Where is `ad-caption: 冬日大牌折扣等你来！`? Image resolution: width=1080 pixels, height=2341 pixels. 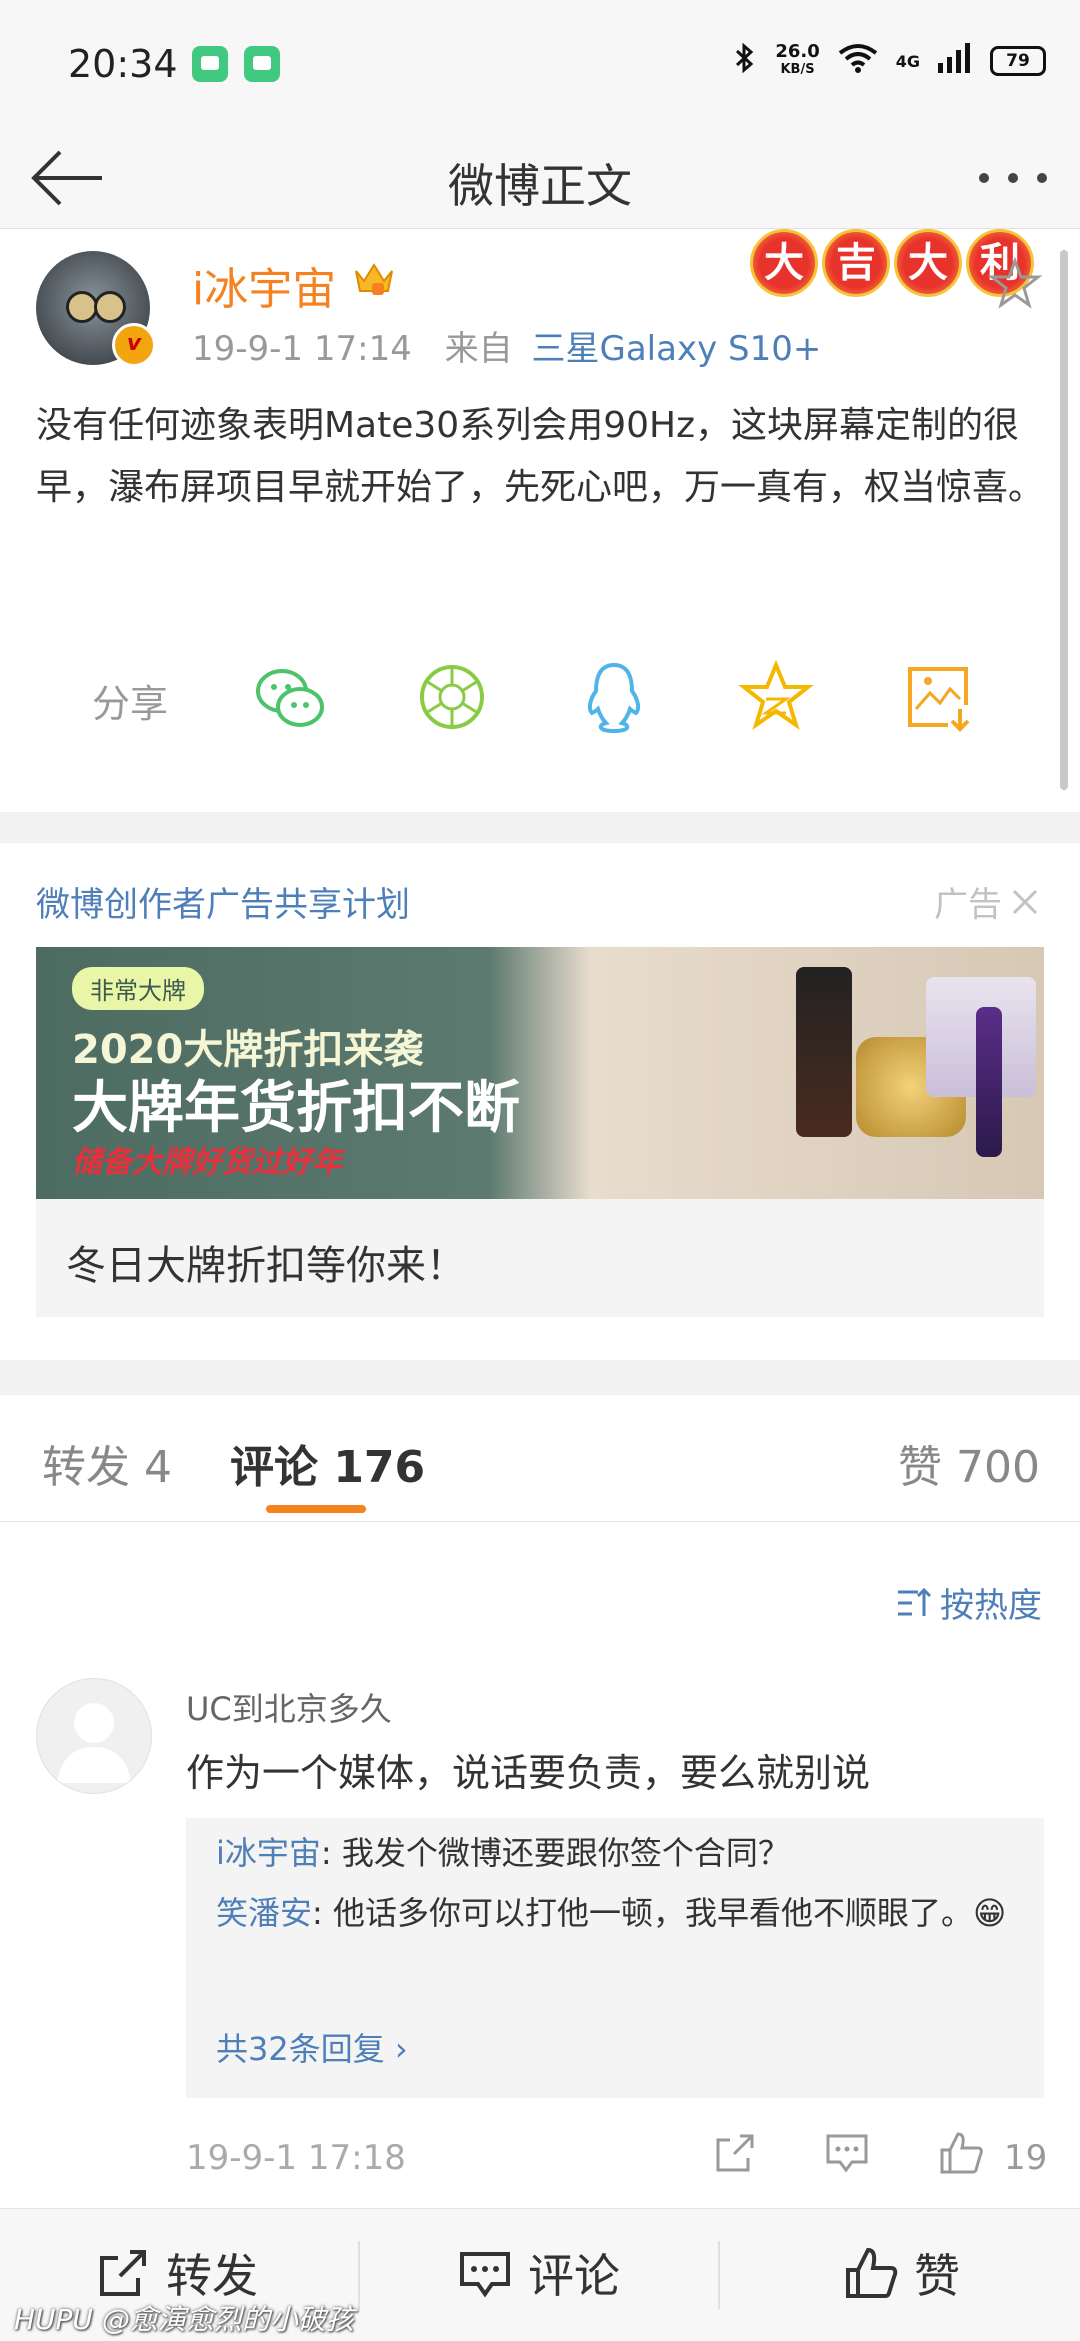 ad-caption: 冬日大牌折扣等你来！ is located at coordinates (266, 1266).